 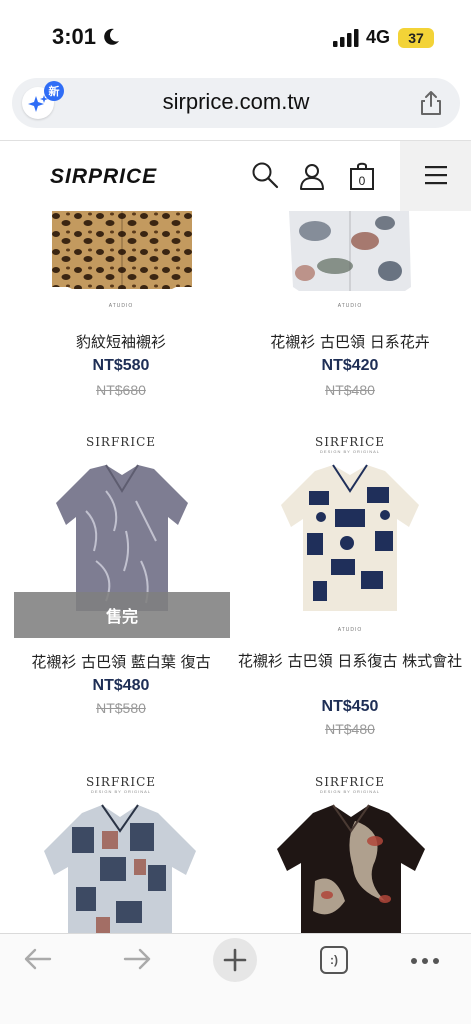 What do you see at coordinates (38, 959) in the screenshot?
I see `back-arrow-icon` at bounding box center [38, 959].